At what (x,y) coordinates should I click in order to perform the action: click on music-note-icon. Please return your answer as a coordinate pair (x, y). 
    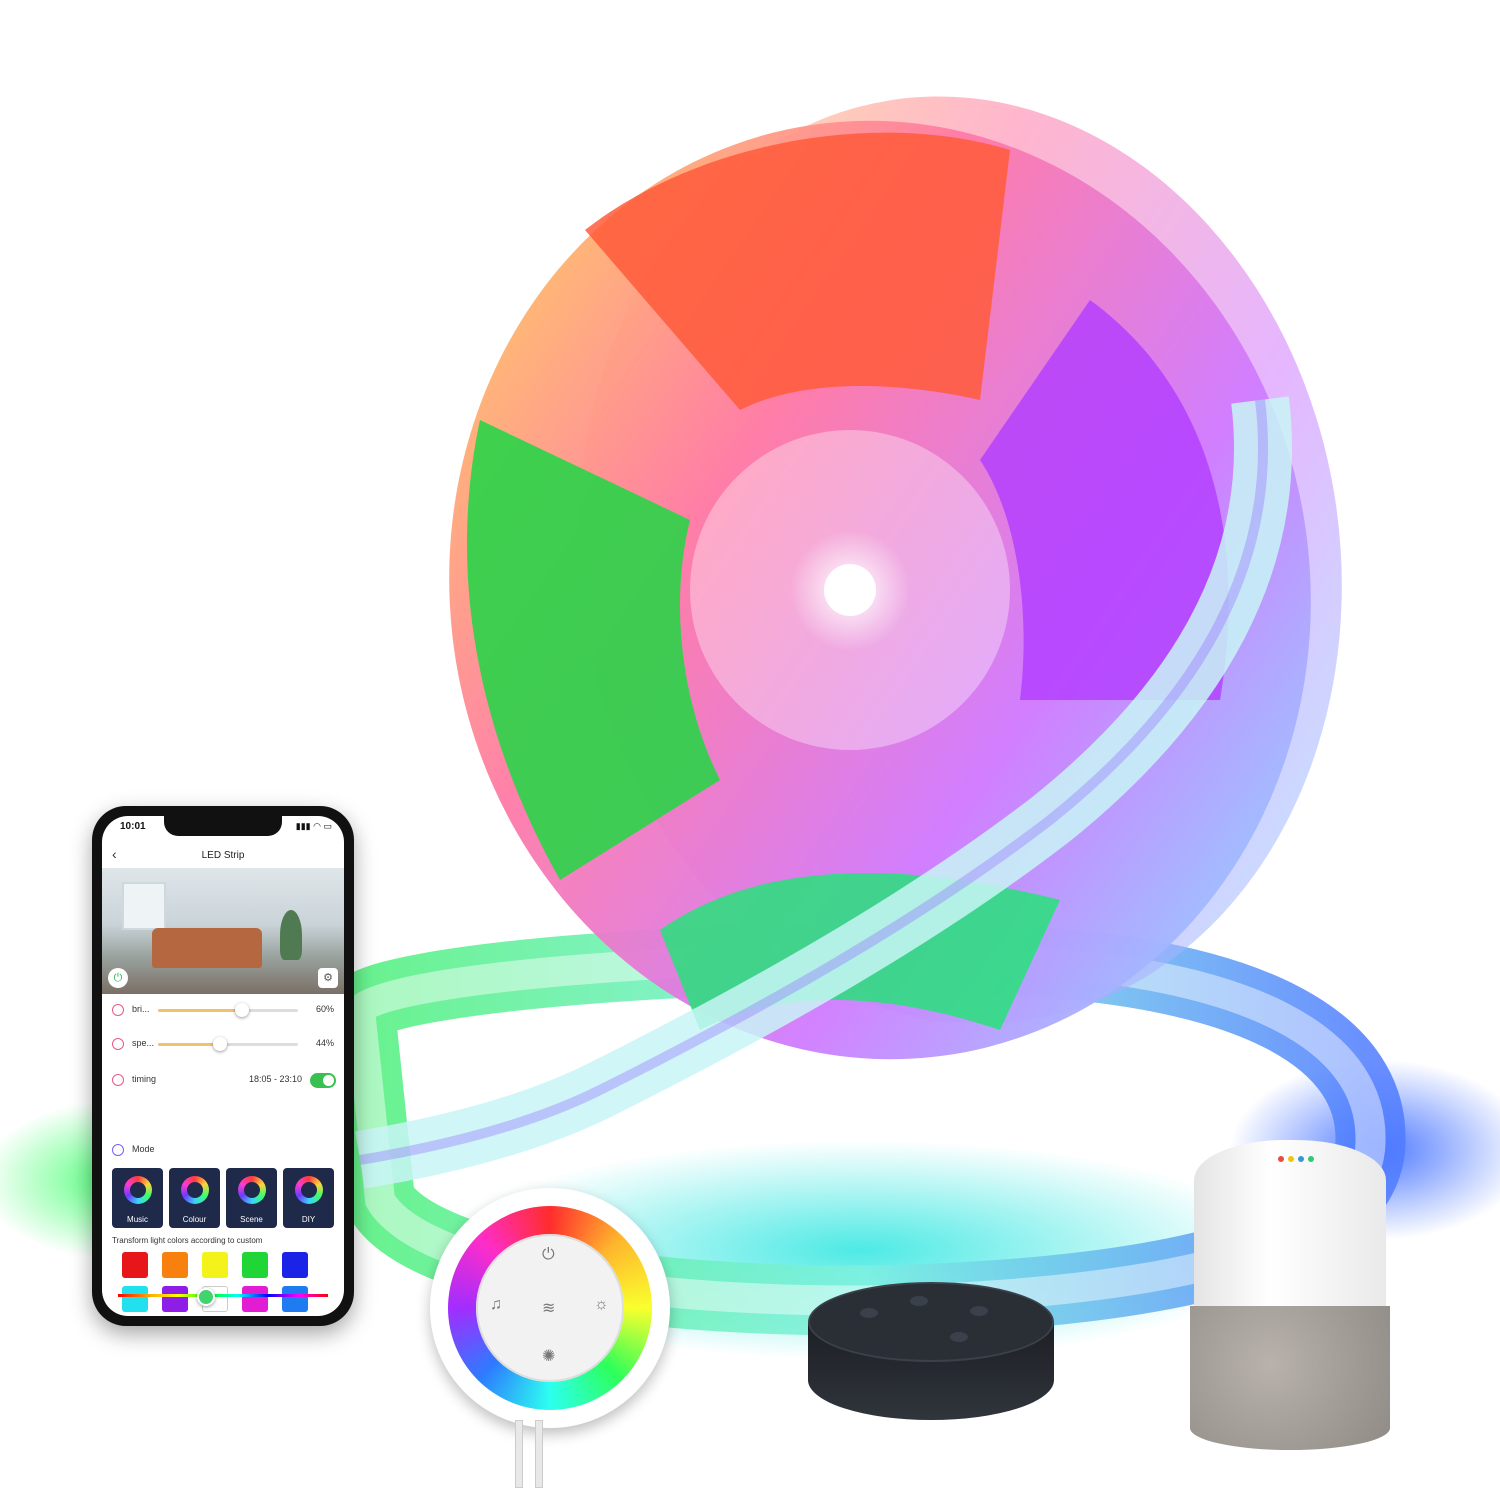
    Looking at the image, I should click on (137, 1190).